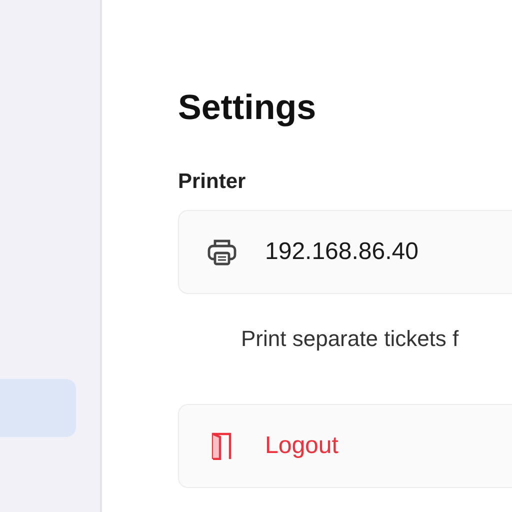 This screenshot has width=512, height=512. What do you see at coordinates (222, 252) in the screenshot?
I see `printer-icon` at bounding box center [222, 252].